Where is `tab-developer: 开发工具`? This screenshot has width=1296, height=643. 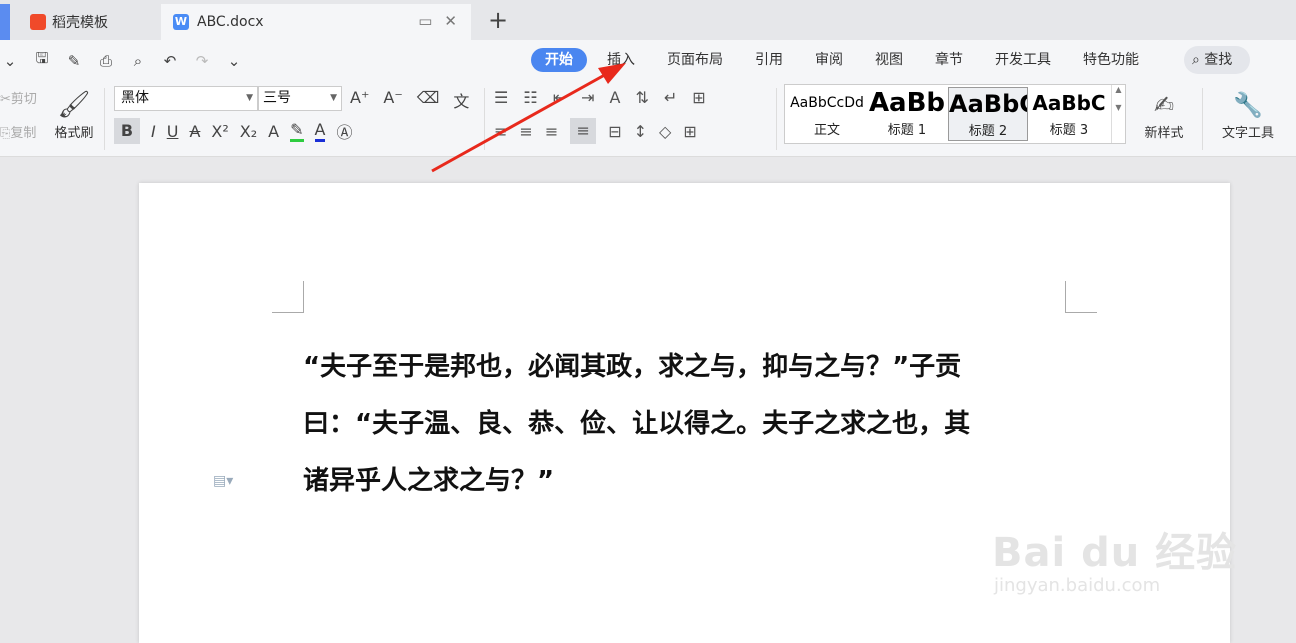 tab-developer: 开发工具 is located at coordinates (1023, 60).